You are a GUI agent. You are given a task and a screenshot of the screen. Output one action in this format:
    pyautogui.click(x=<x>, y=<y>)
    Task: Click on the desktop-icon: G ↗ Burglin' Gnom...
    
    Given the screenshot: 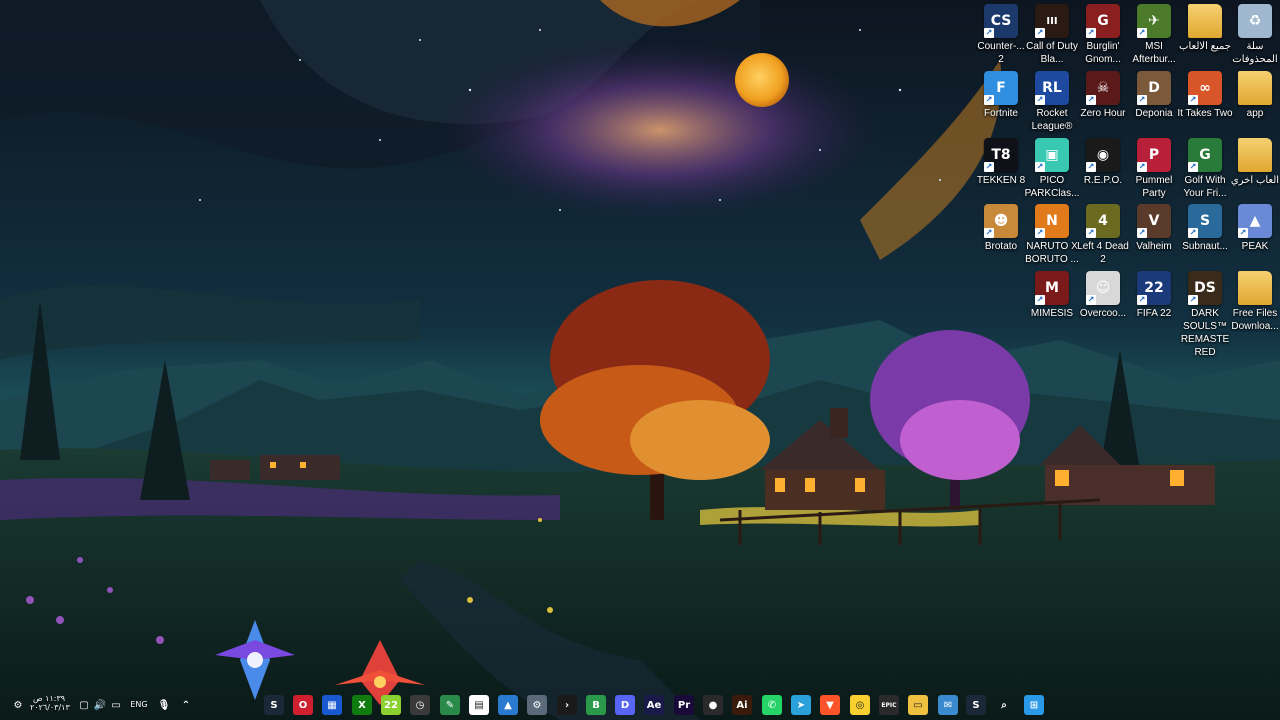 What is the action you would take?
    pyautogui.click(x=1103, y=35)
    